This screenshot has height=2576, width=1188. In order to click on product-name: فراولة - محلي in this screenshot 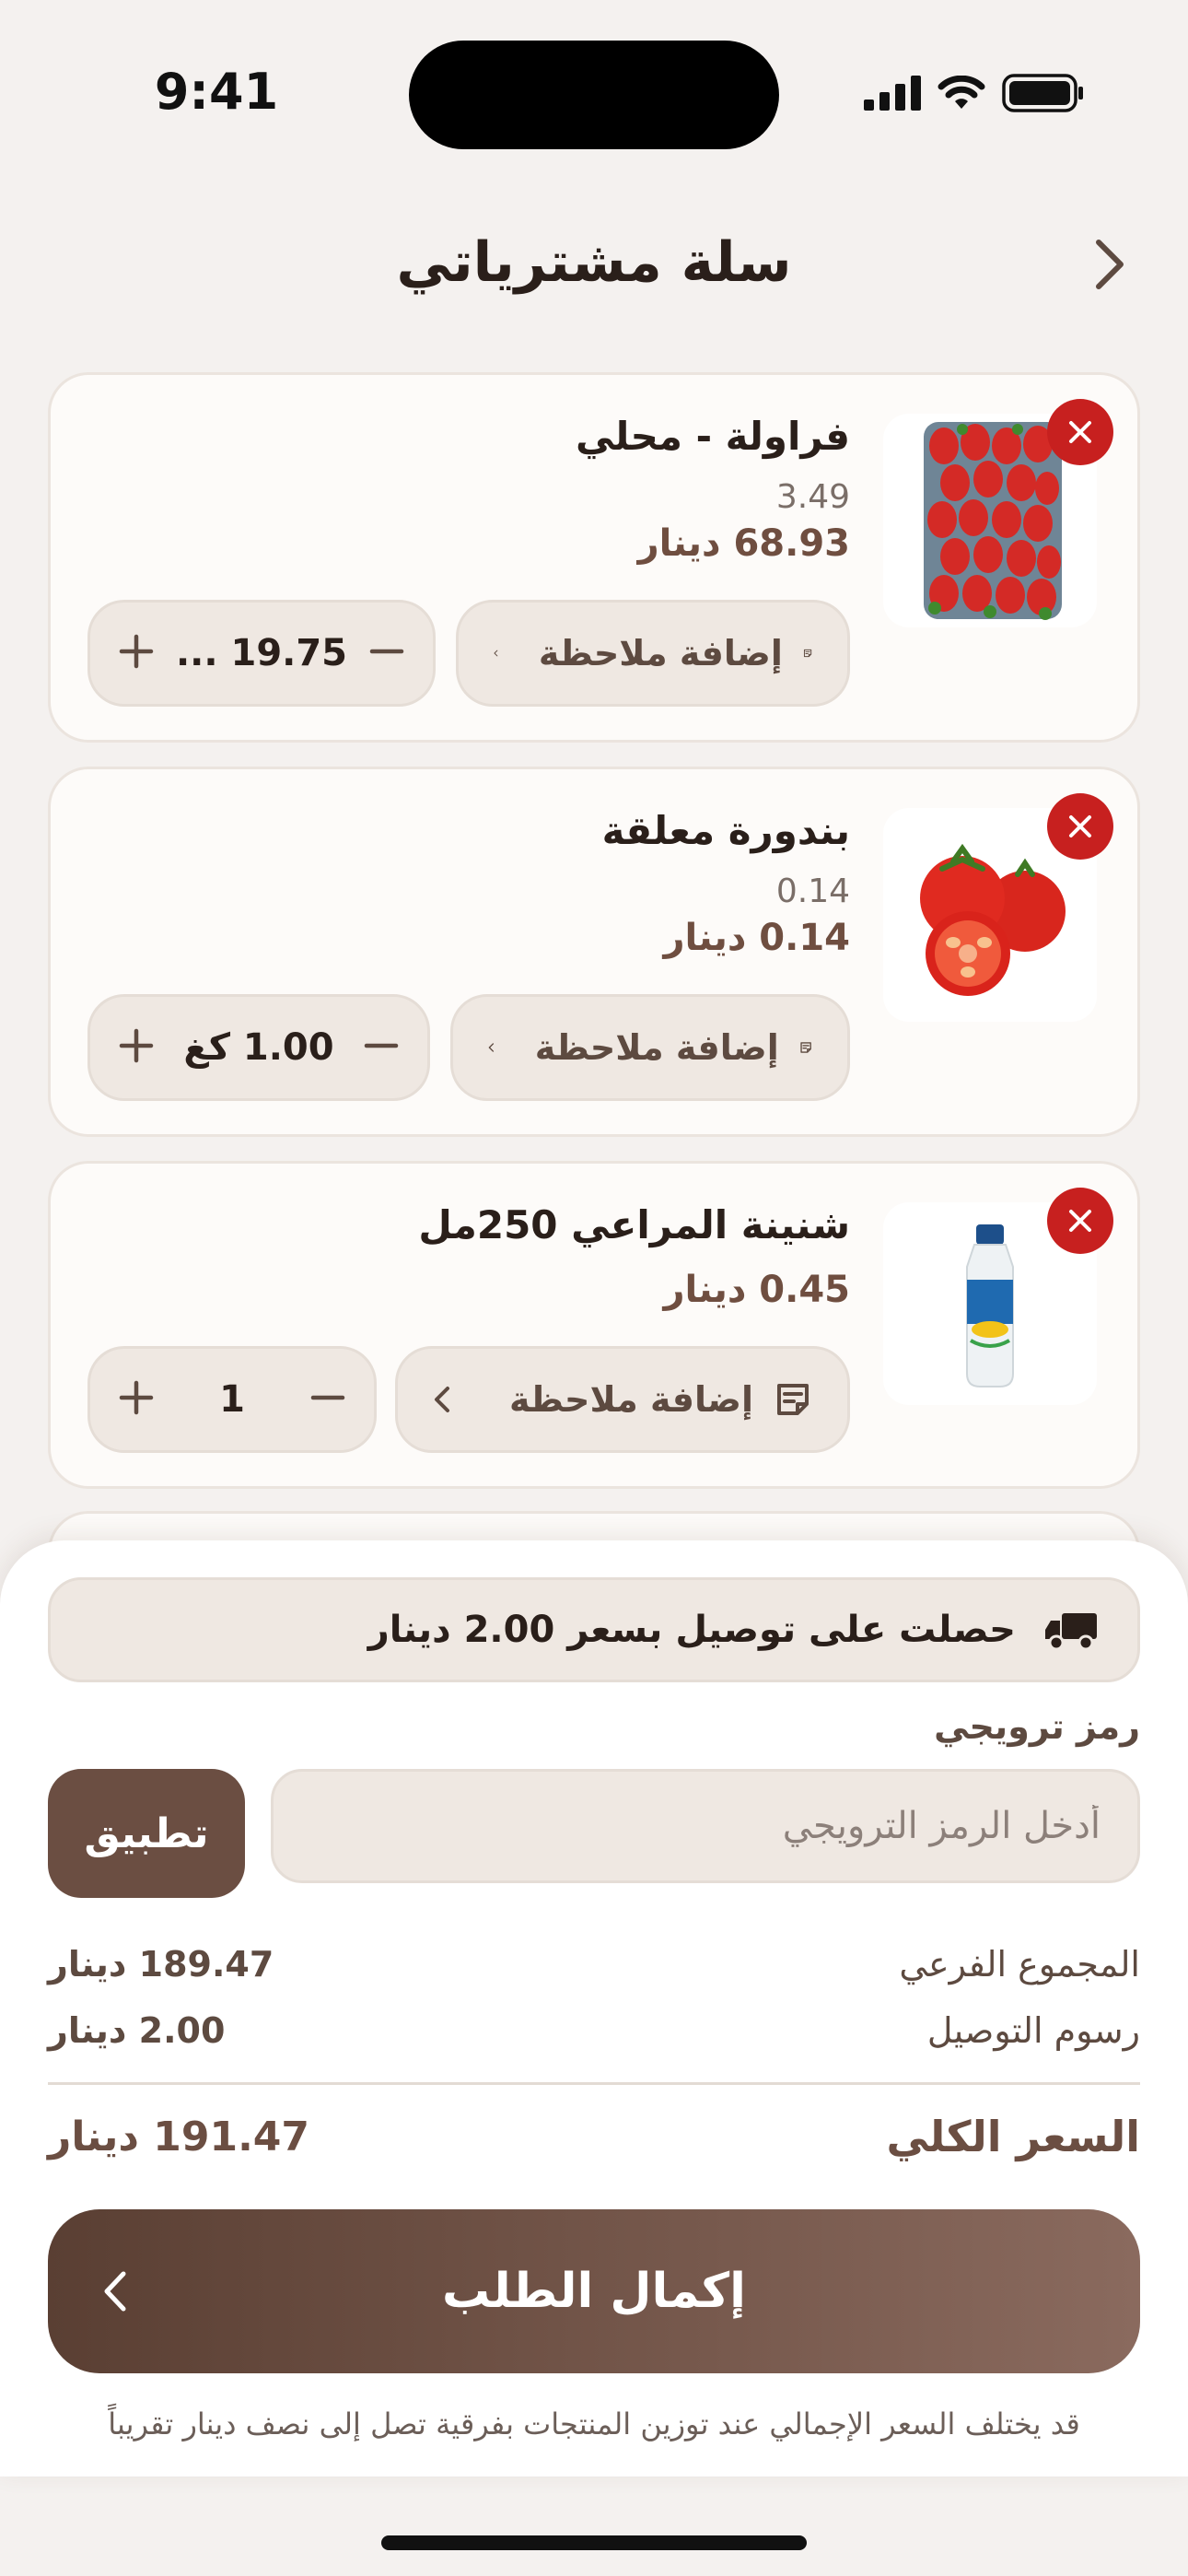, I will do `click(713, 436)`.